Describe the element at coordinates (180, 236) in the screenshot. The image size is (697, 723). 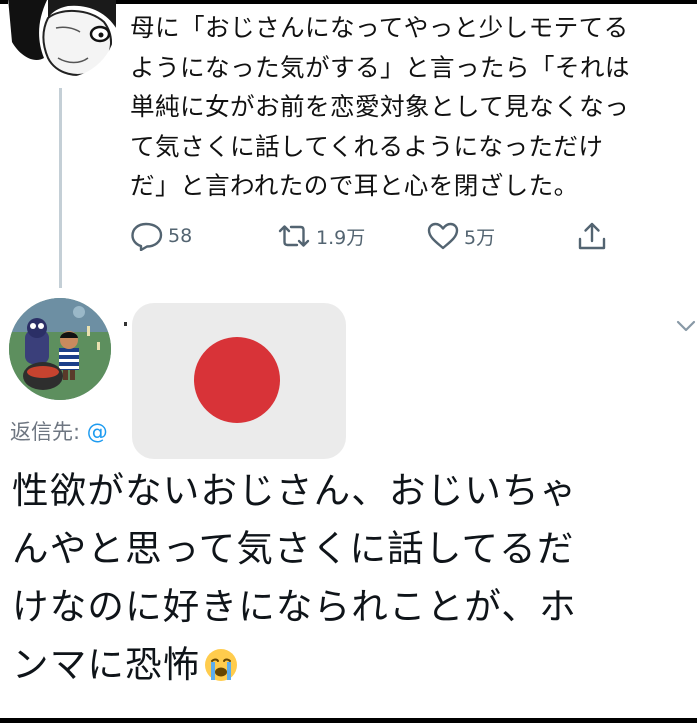
I see `reply-count: 58` at that location.